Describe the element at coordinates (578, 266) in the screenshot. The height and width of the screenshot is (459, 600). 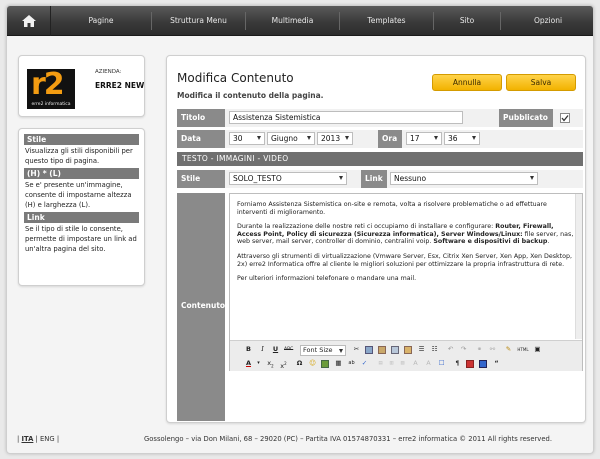
I see `editor-scrollbar` at that location.